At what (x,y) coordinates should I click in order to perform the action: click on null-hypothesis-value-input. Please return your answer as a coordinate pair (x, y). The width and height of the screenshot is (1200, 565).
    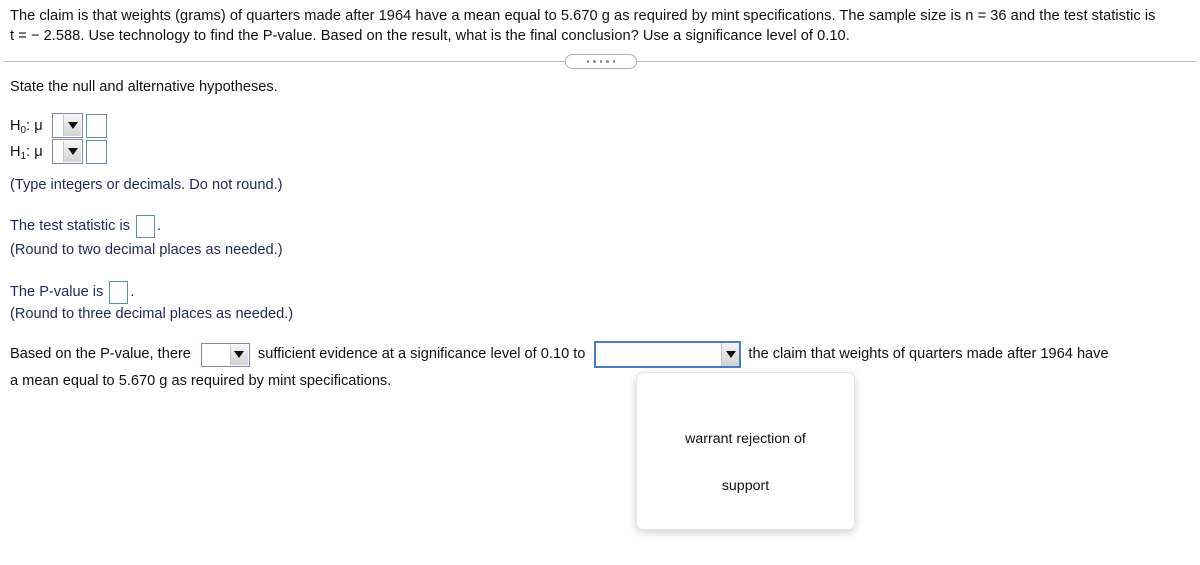
    Looking at the image, I should click on (96, 125).